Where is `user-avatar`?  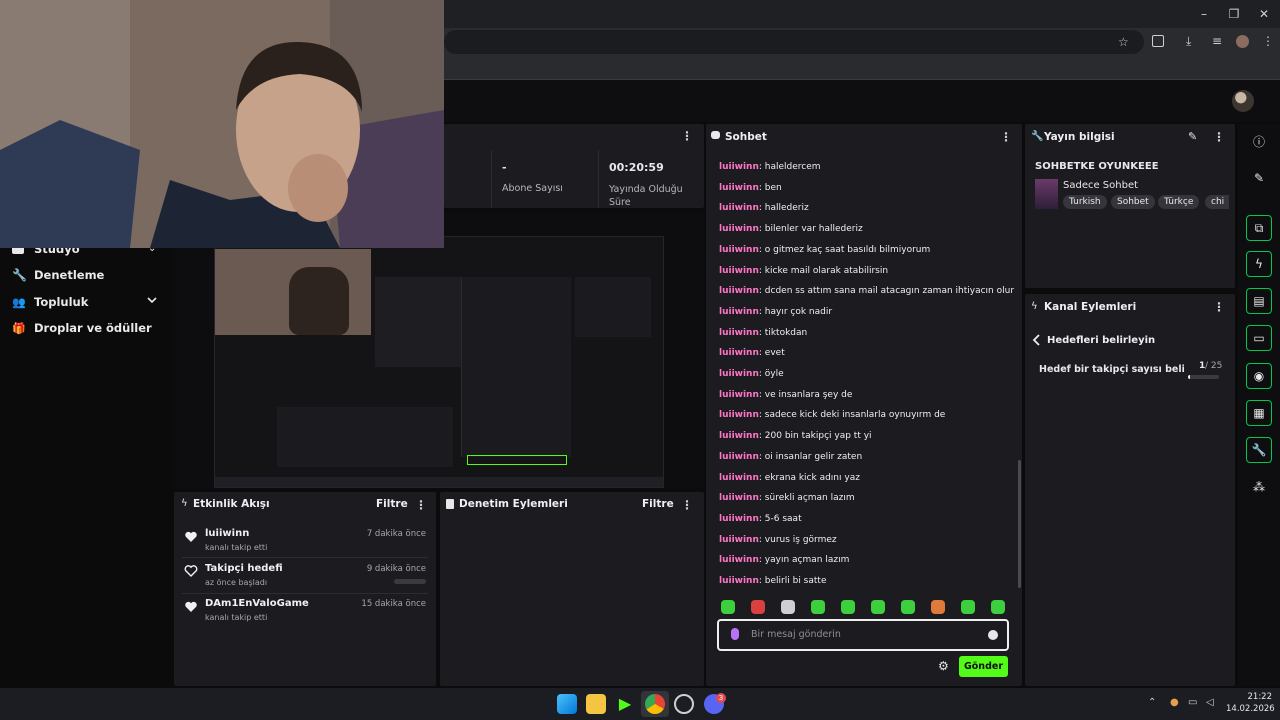 user-avatar is located at coordinates (1243, 101).